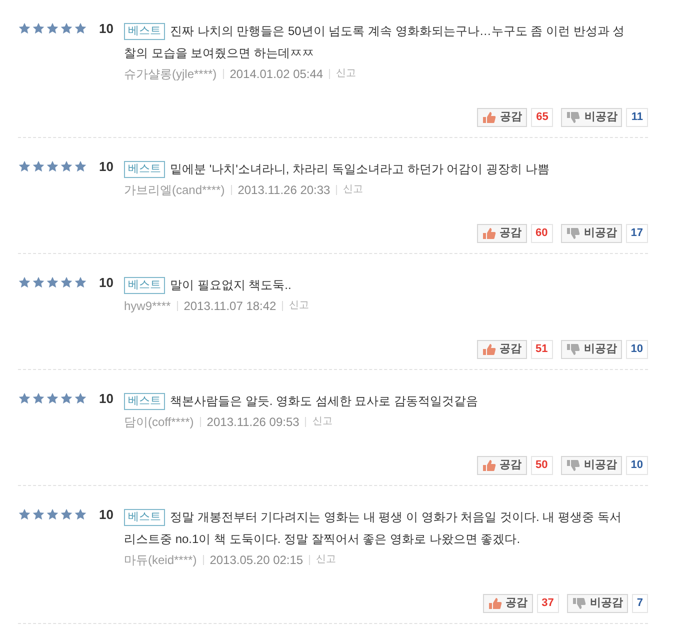  I want to click on like-count: 37, so click(547, 603).